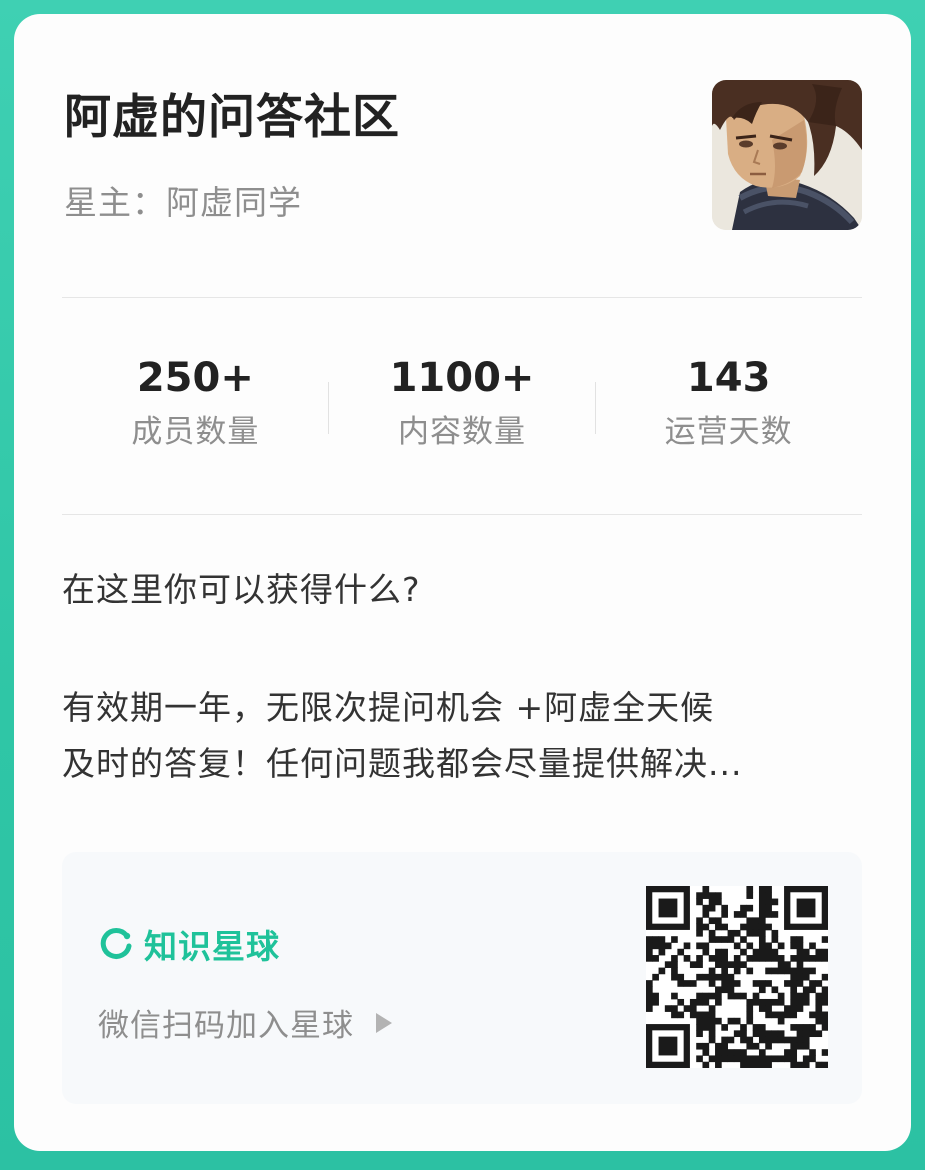 This screenshot has width=925, height=1170. Describe the element at coordinates (116, 943) in the screenshot. I see `zsxq-logo-icon` at that location.